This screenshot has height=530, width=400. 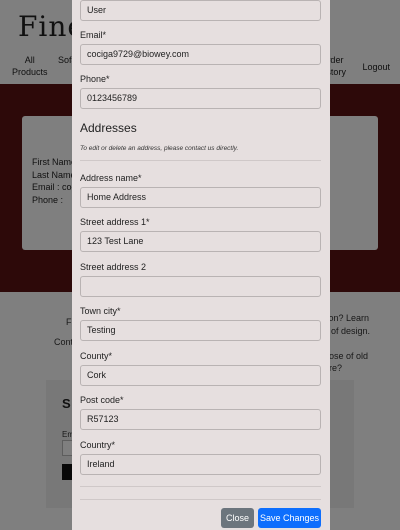 I want to click on section-divider, so click(x=200, y=160).